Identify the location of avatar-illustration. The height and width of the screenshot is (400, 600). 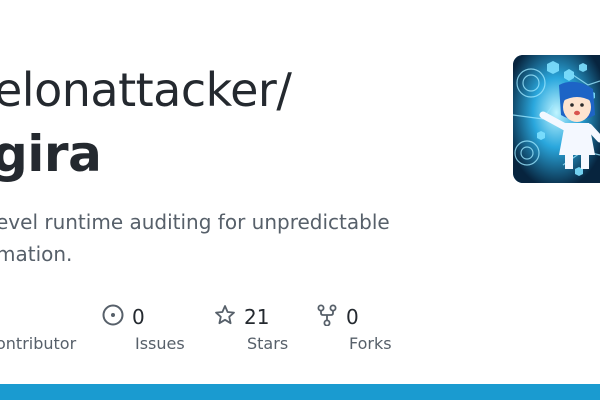
(556, 119).